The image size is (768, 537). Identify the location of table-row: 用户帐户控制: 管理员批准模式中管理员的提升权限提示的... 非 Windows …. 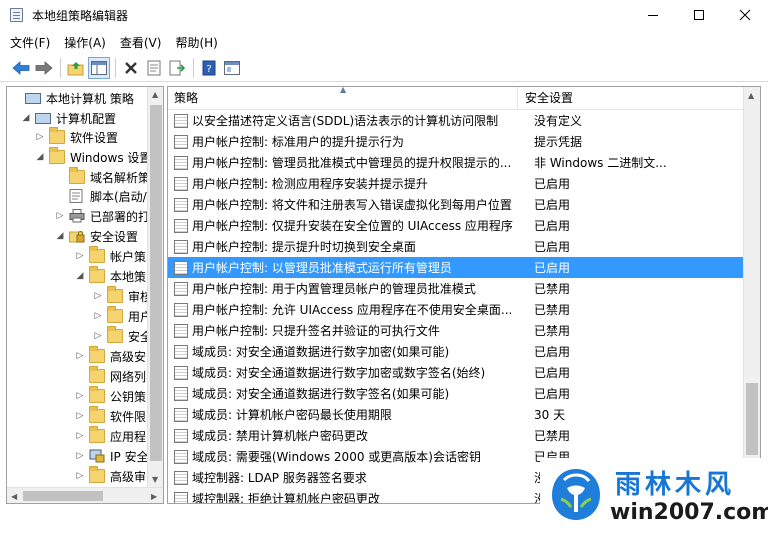
(455, 162).